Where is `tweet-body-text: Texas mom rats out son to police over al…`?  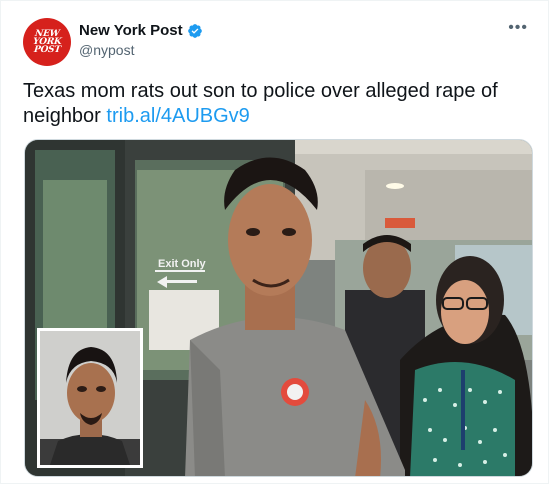 tweet-body-text: Texas mom rats out son to police over al… is located at coordinates (260, 103).